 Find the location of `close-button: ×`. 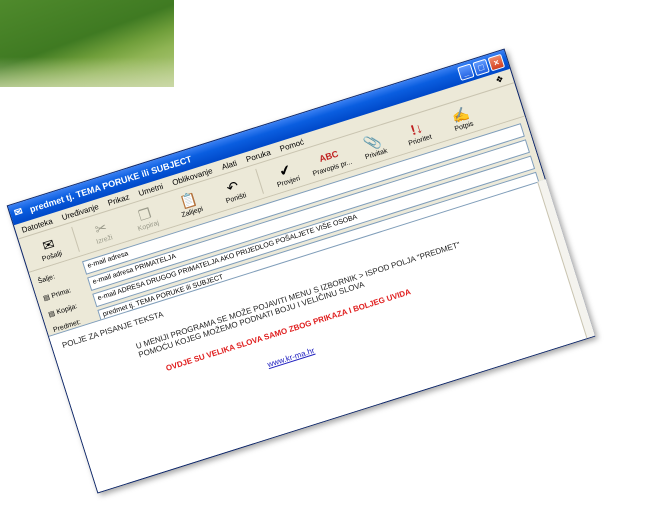

close-button: × is located at coordinates (496, 62).